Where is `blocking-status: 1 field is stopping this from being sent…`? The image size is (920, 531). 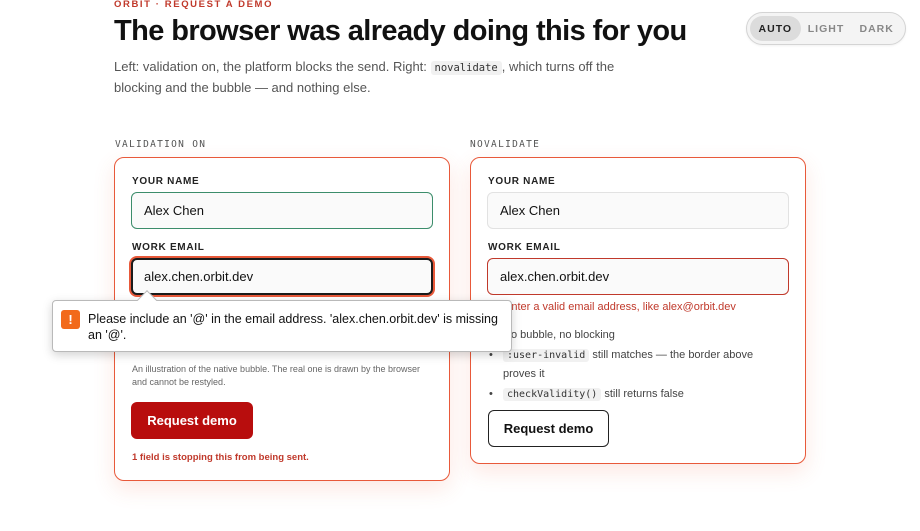
blocking-status: 1 field is stopping this from being sent… is located at coordinates (220, 457).